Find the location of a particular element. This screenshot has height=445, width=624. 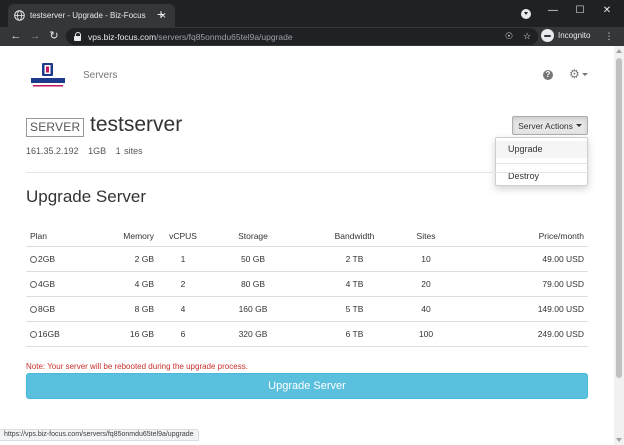

tab-title: testserver - Upgrade - Biz-Focus is located at coordinates (88, 15).